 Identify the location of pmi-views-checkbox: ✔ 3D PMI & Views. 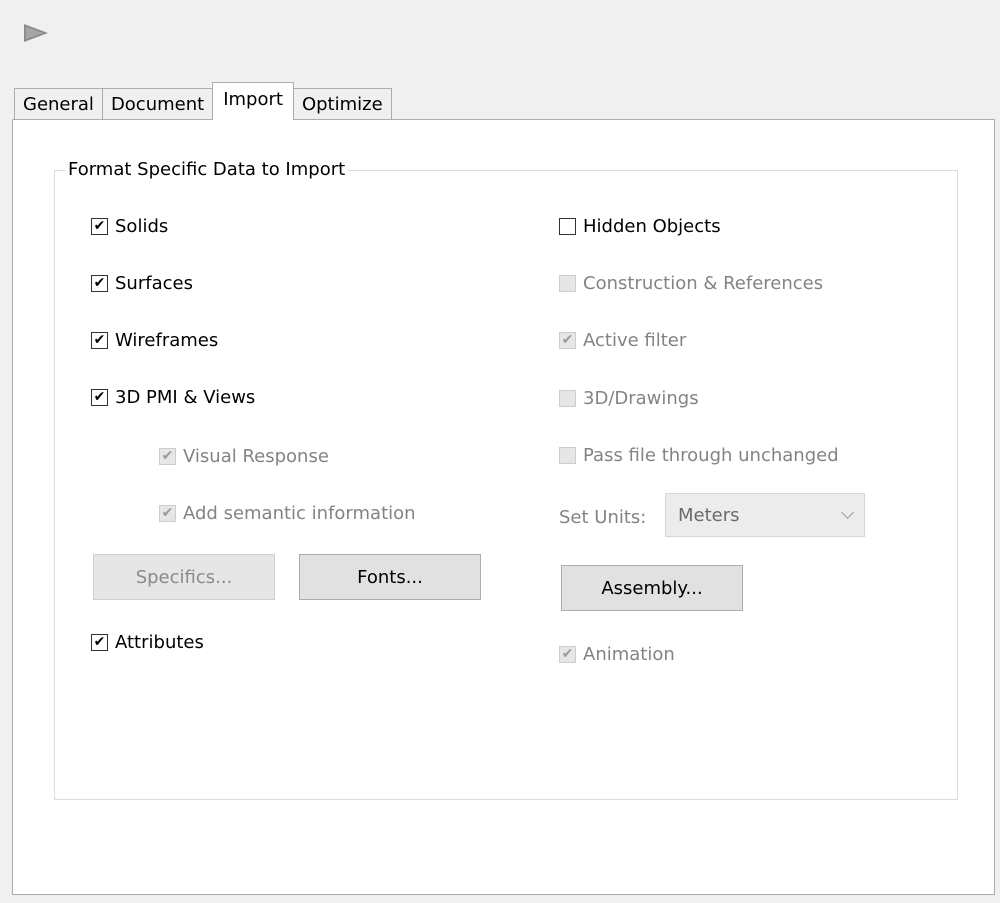
(173, 397).